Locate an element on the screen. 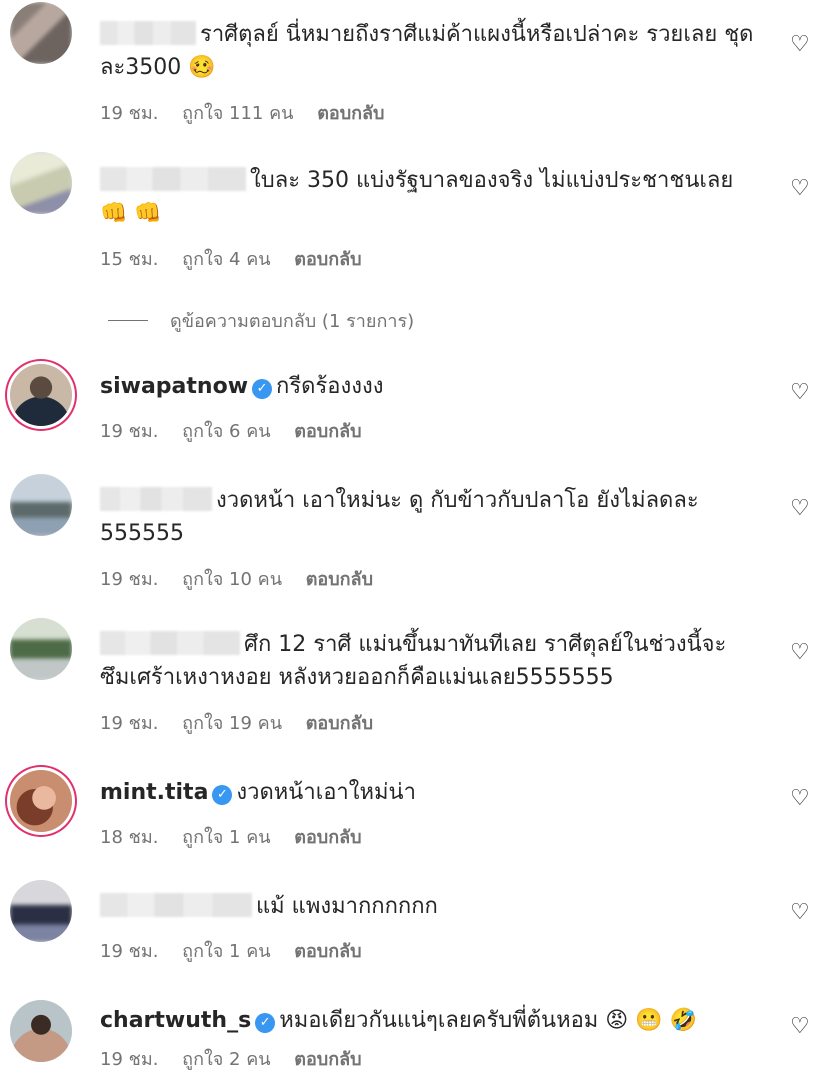 The image size is (820, 1073). comment-time: 15 ชม. is located at coordinates (129, 259).